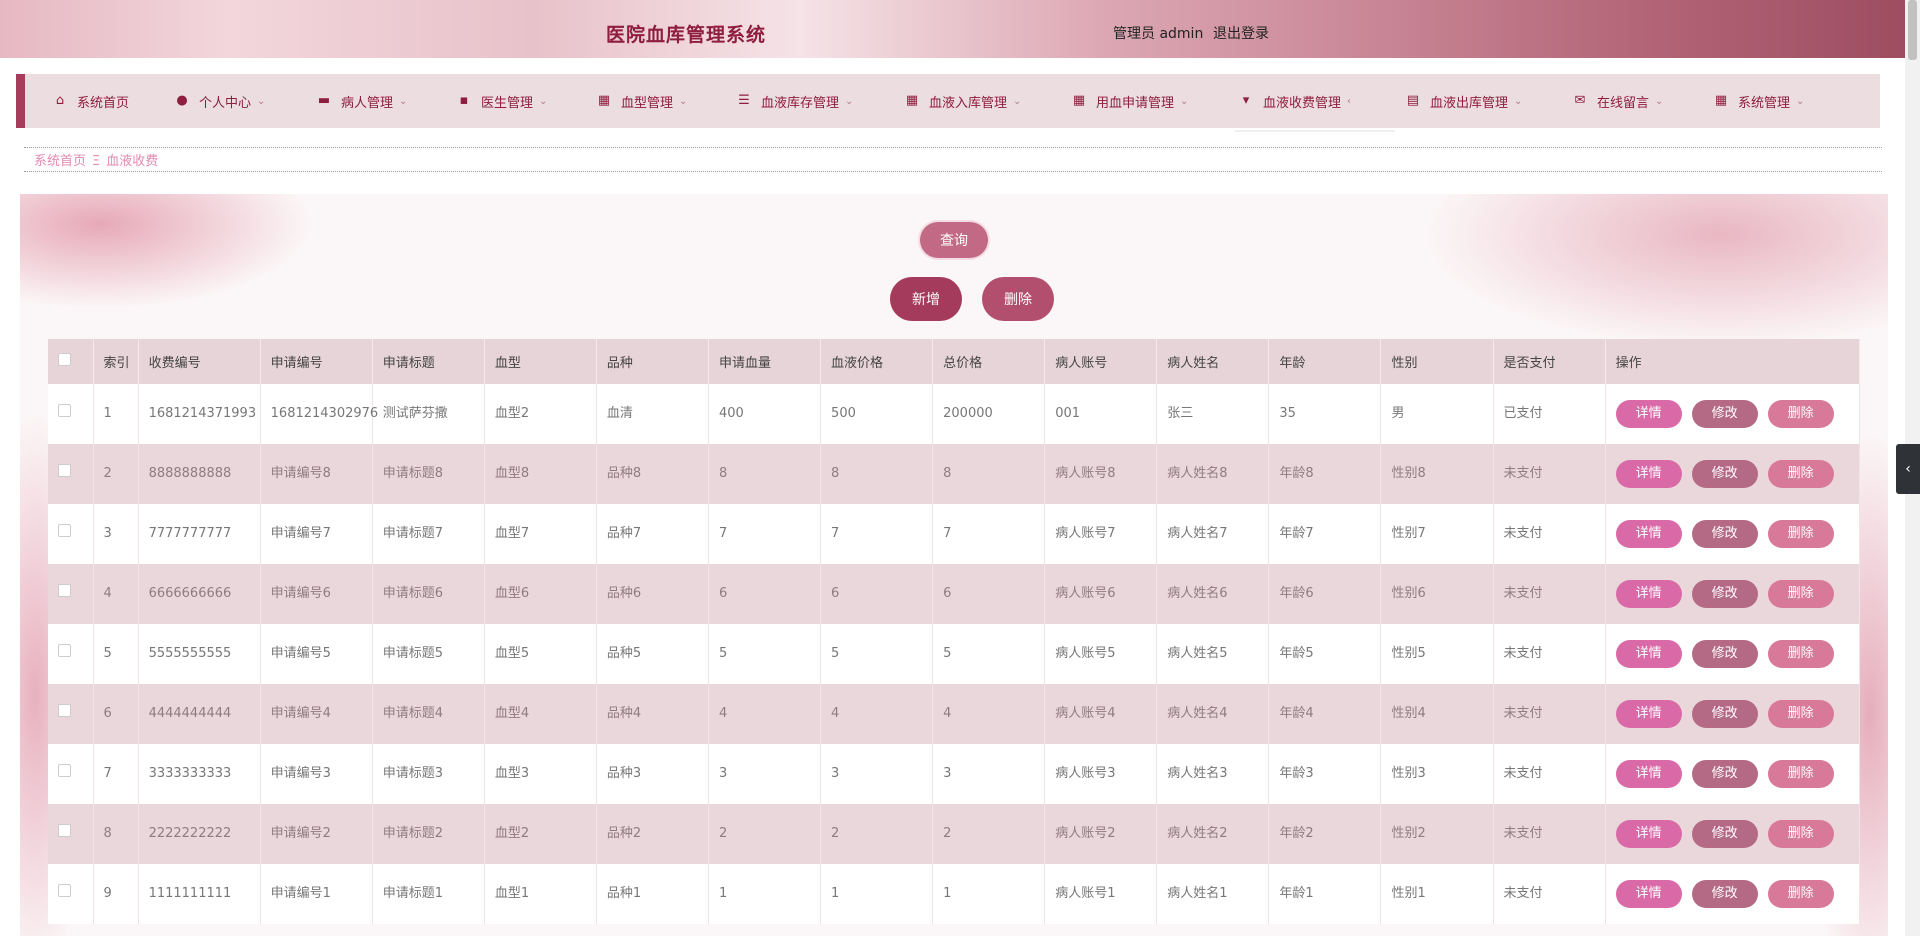 Image resolution: width=1920 pixels, height=936 pixels. Describe the element at coordinates (199, 774) in the screenshot. I see `table-cell: 3333333333` at that location.